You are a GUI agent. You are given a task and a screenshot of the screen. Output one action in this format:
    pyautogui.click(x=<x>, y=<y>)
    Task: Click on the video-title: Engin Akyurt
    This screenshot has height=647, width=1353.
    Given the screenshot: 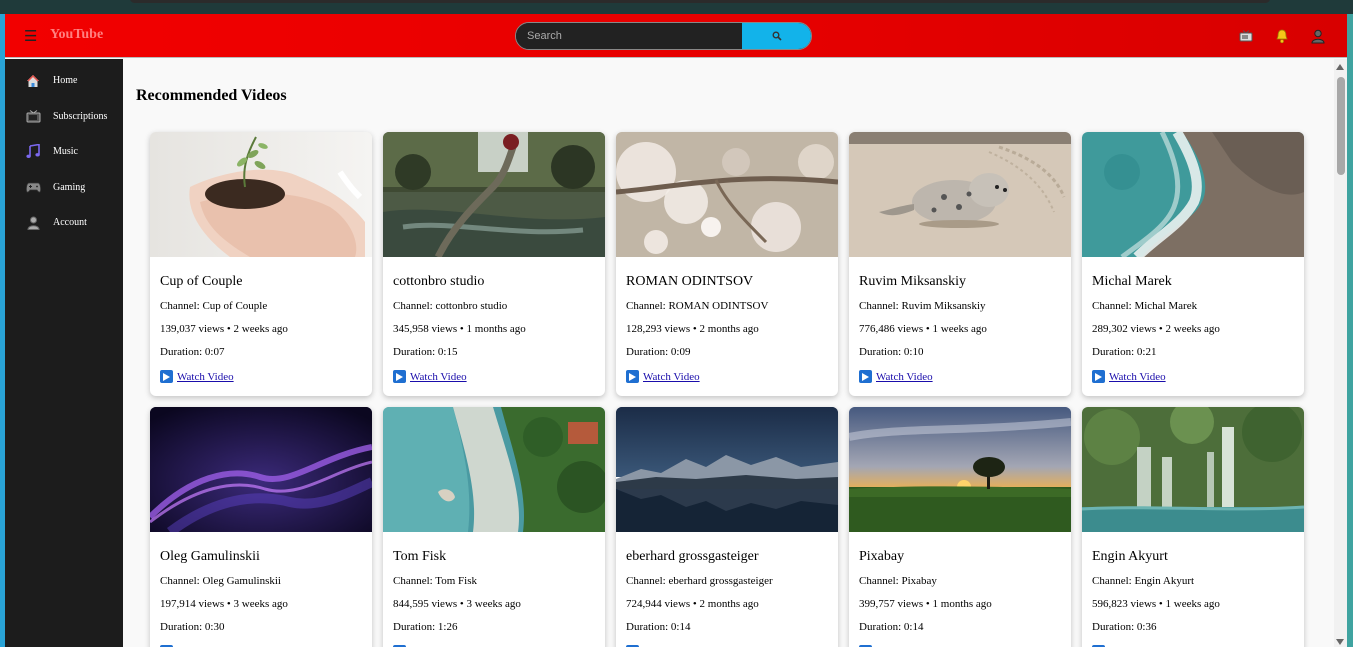 What is the action you would take?
    pyautogui.click(x=1130, y=556)
    